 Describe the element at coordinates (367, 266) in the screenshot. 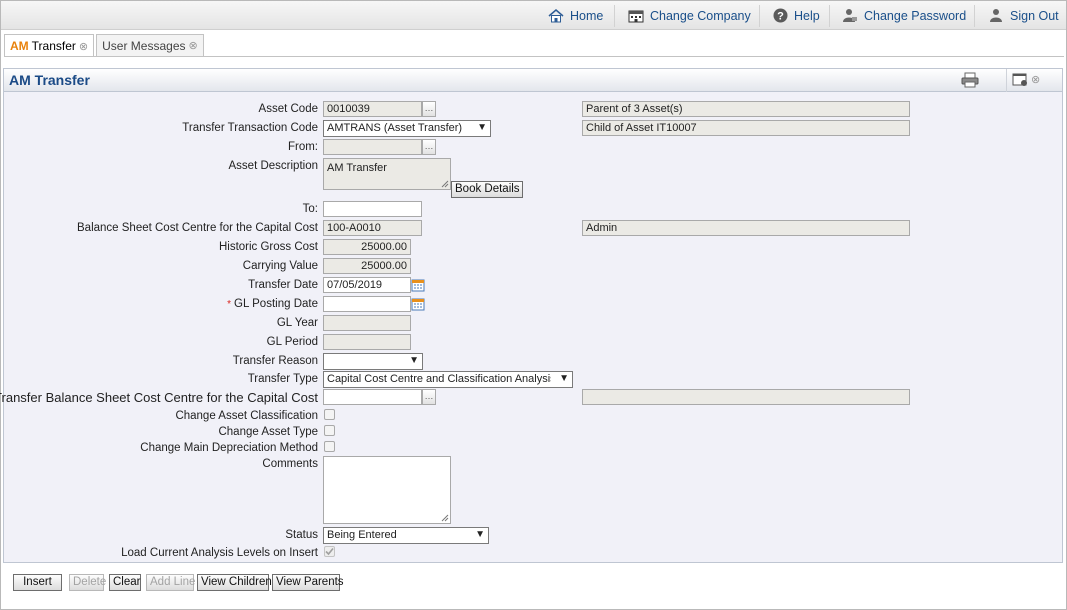

I see `carrying-value-field: 25000.00` at that location.